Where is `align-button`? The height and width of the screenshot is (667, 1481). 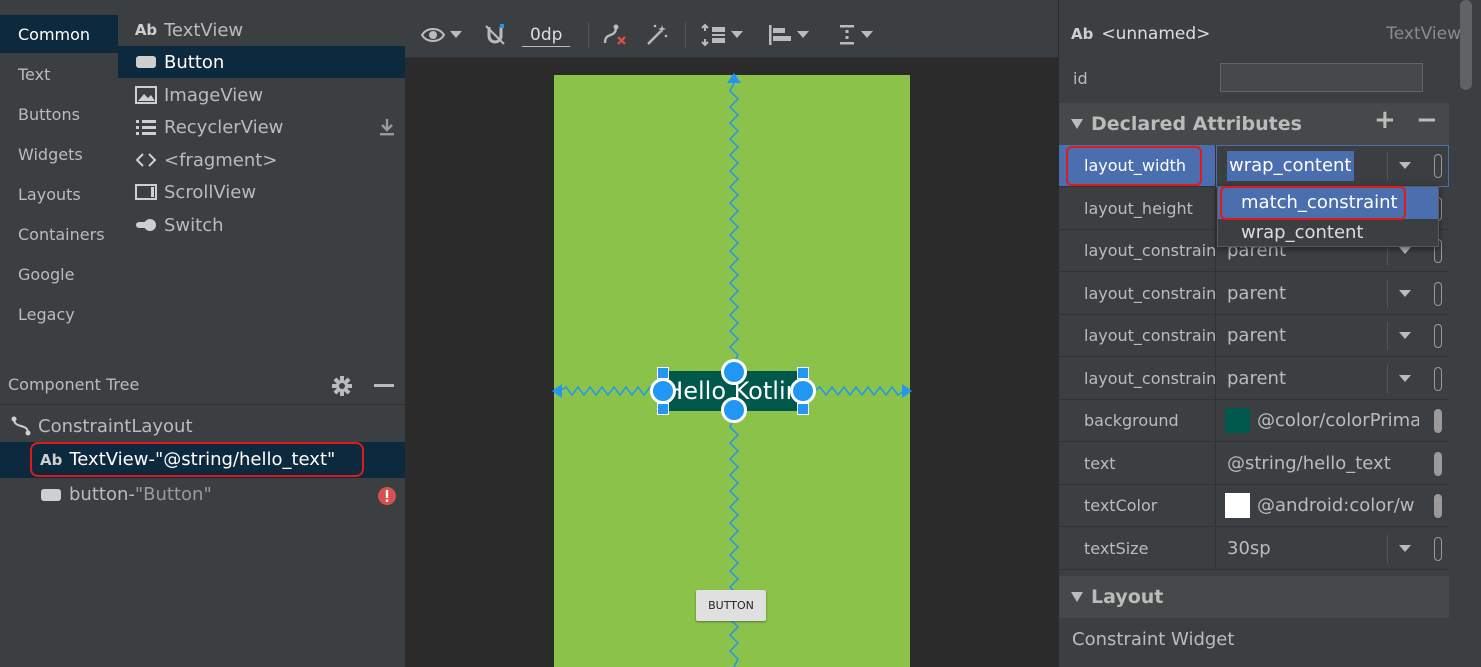
align-button is located at coordinates (788, 35).